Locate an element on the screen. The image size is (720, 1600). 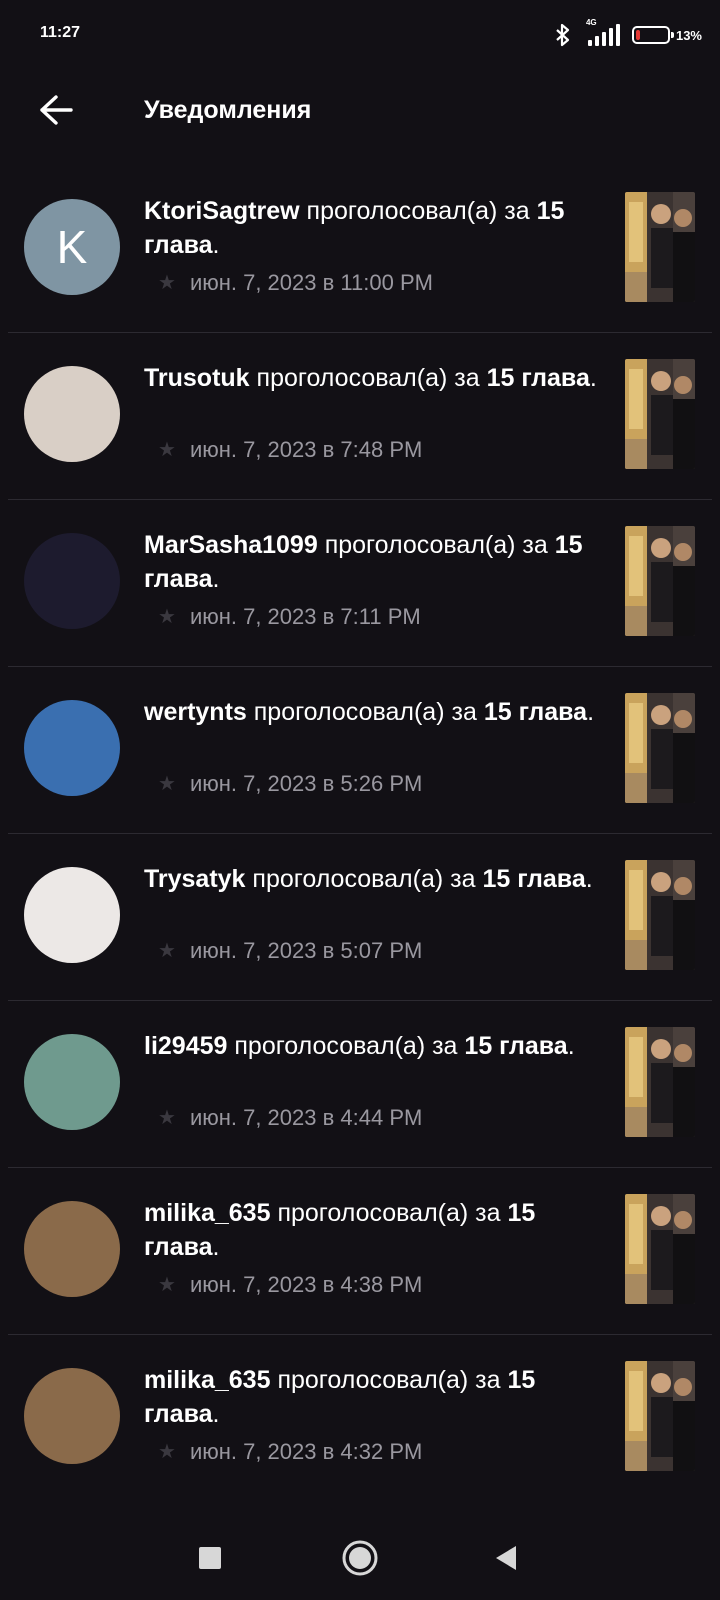
notification-meta: ★ июн. 7, 2023 в 4:38 PM is located at coordinates (290, 1285).